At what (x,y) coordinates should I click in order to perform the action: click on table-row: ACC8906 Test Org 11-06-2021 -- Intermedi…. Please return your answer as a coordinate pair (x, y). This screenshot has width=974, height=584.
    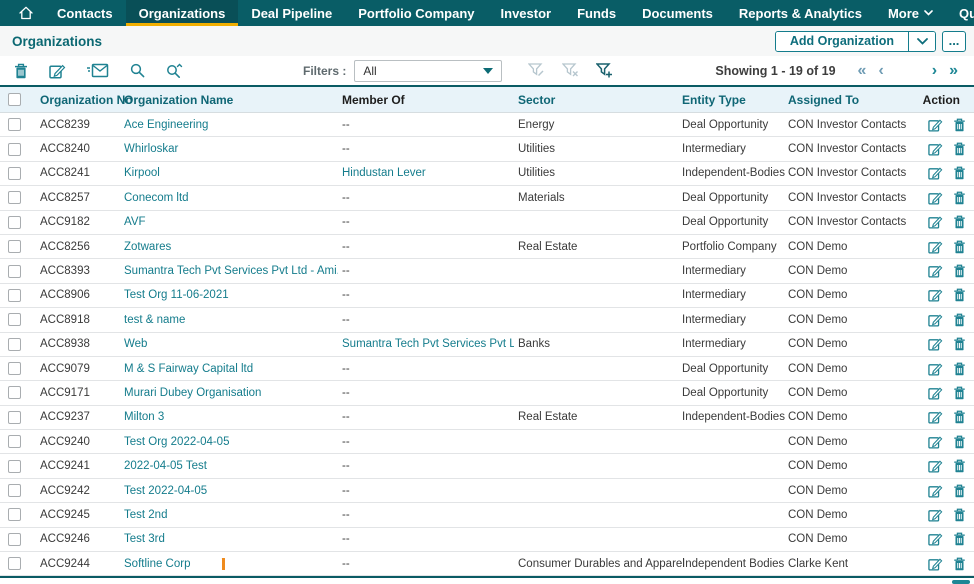
    Looking at the image, I should click on (487, 296).